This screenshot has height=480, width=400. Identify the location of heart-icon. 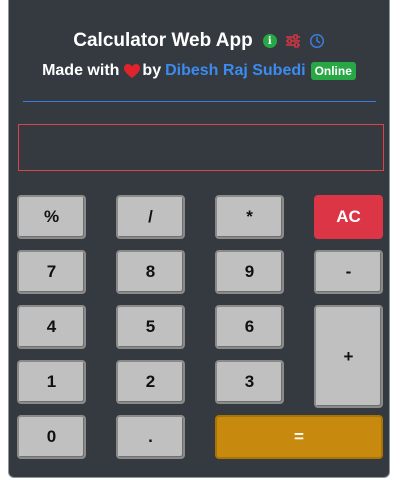
(132, 71).